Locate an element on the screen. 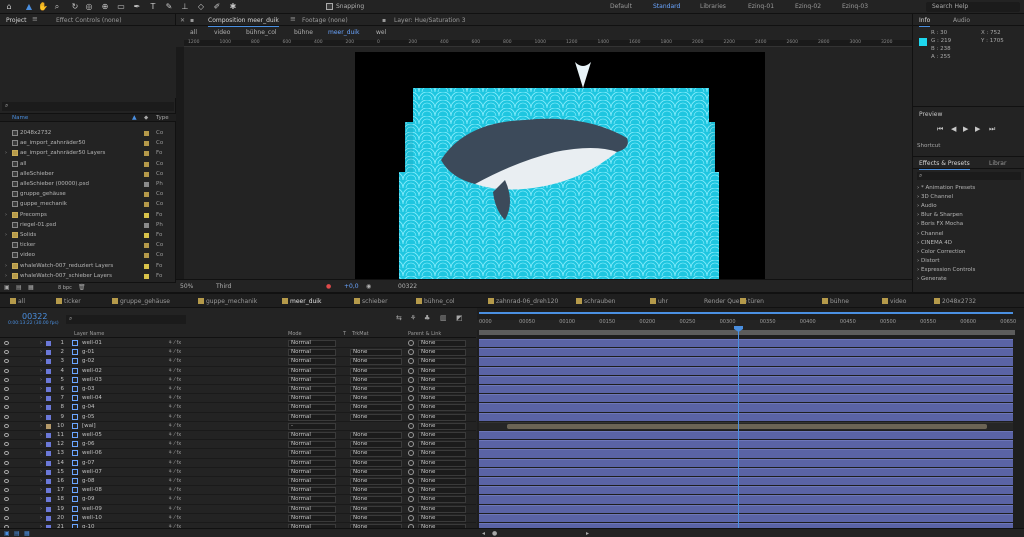  trash-icon: 🗑 is located at coordinates (82, 287).